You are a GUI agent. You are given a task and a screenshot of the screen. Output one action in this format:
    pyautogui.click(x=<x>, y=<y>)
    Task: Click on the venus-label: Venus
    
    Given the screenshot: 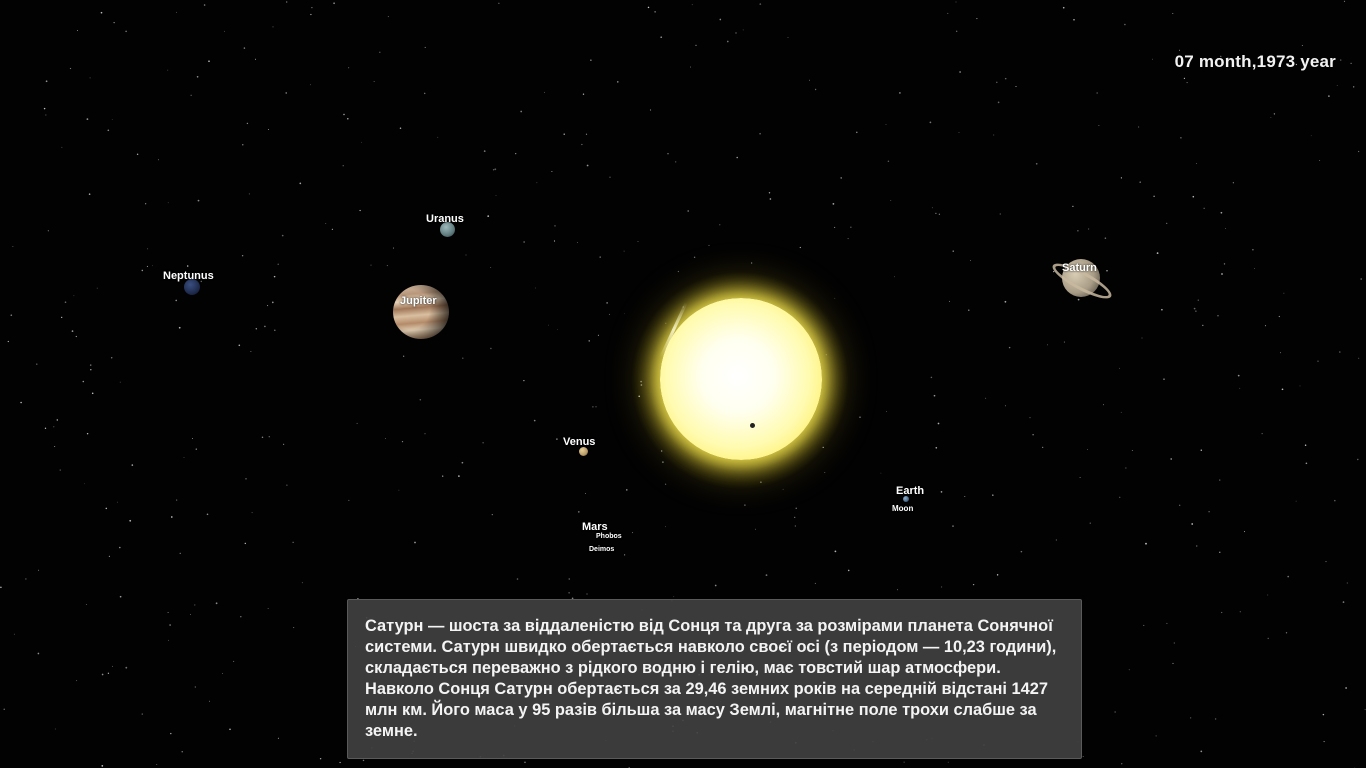 What is the action you would take?
    pyautogui.click(x=579, y=442)
    